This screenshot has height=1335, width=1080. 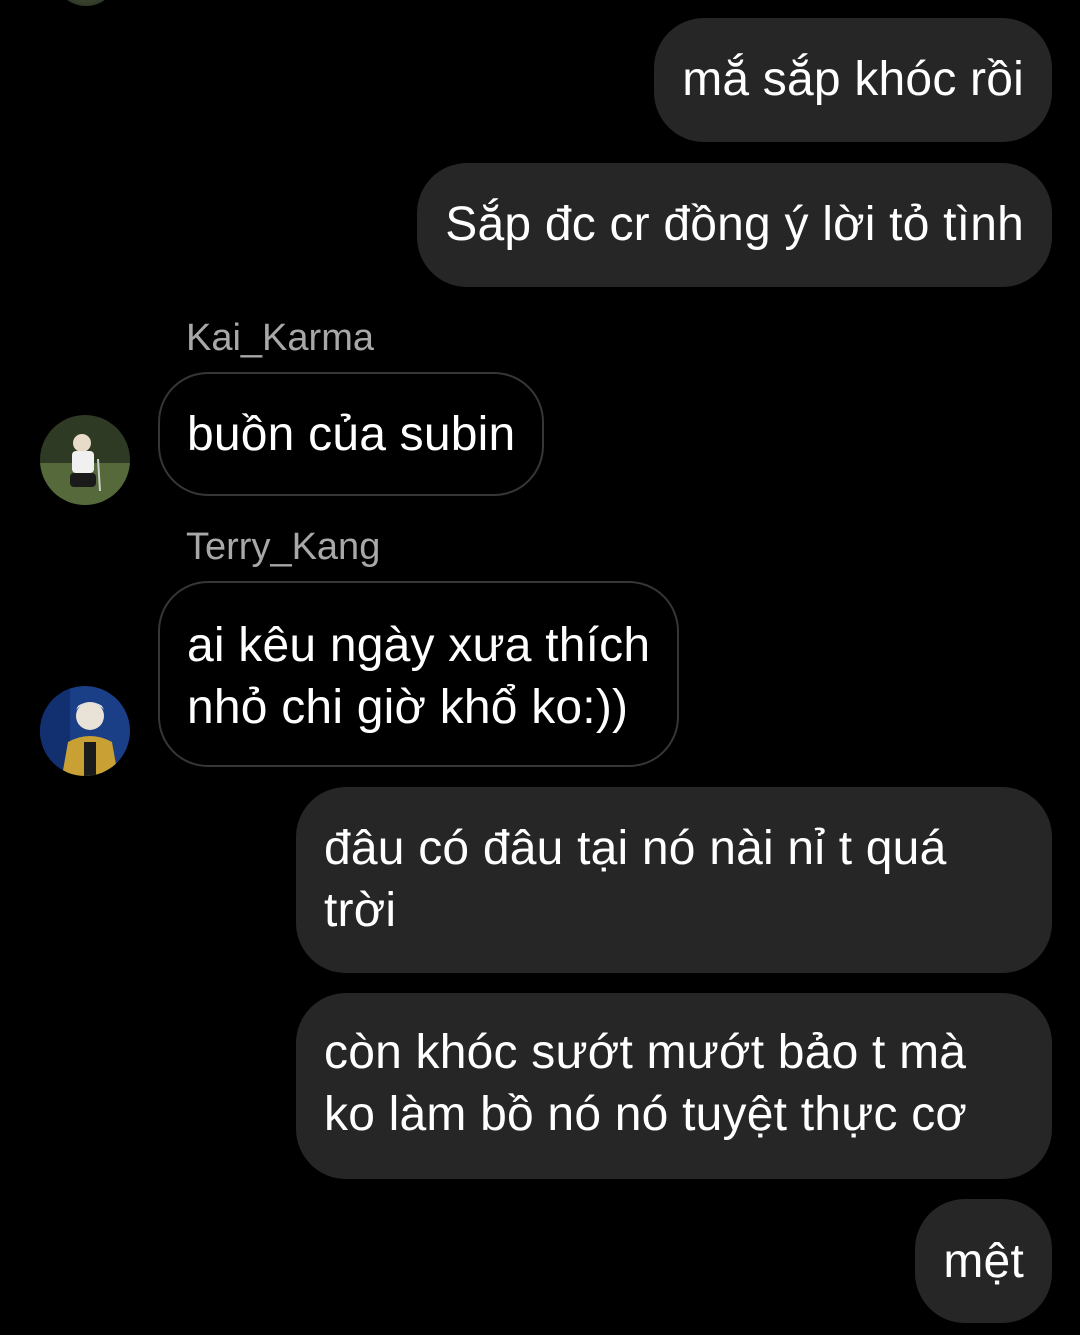 What do you see at coordinates (635, 848) in the screenshot?
I see `message-text: đâu có đâu tại nó nài nỉ t quá` at bounding box center [635, 848].